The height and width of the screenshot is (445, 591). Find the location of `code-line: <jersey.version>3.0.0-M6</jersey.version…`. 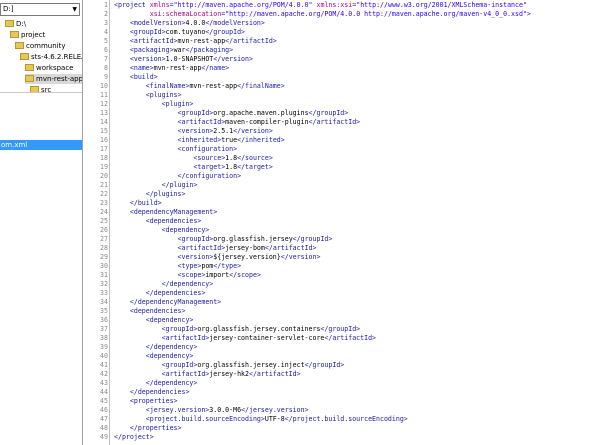

code-line: <jersey.version>3.0.0-M6</jersey.version… is located at coordinates (211, 410).